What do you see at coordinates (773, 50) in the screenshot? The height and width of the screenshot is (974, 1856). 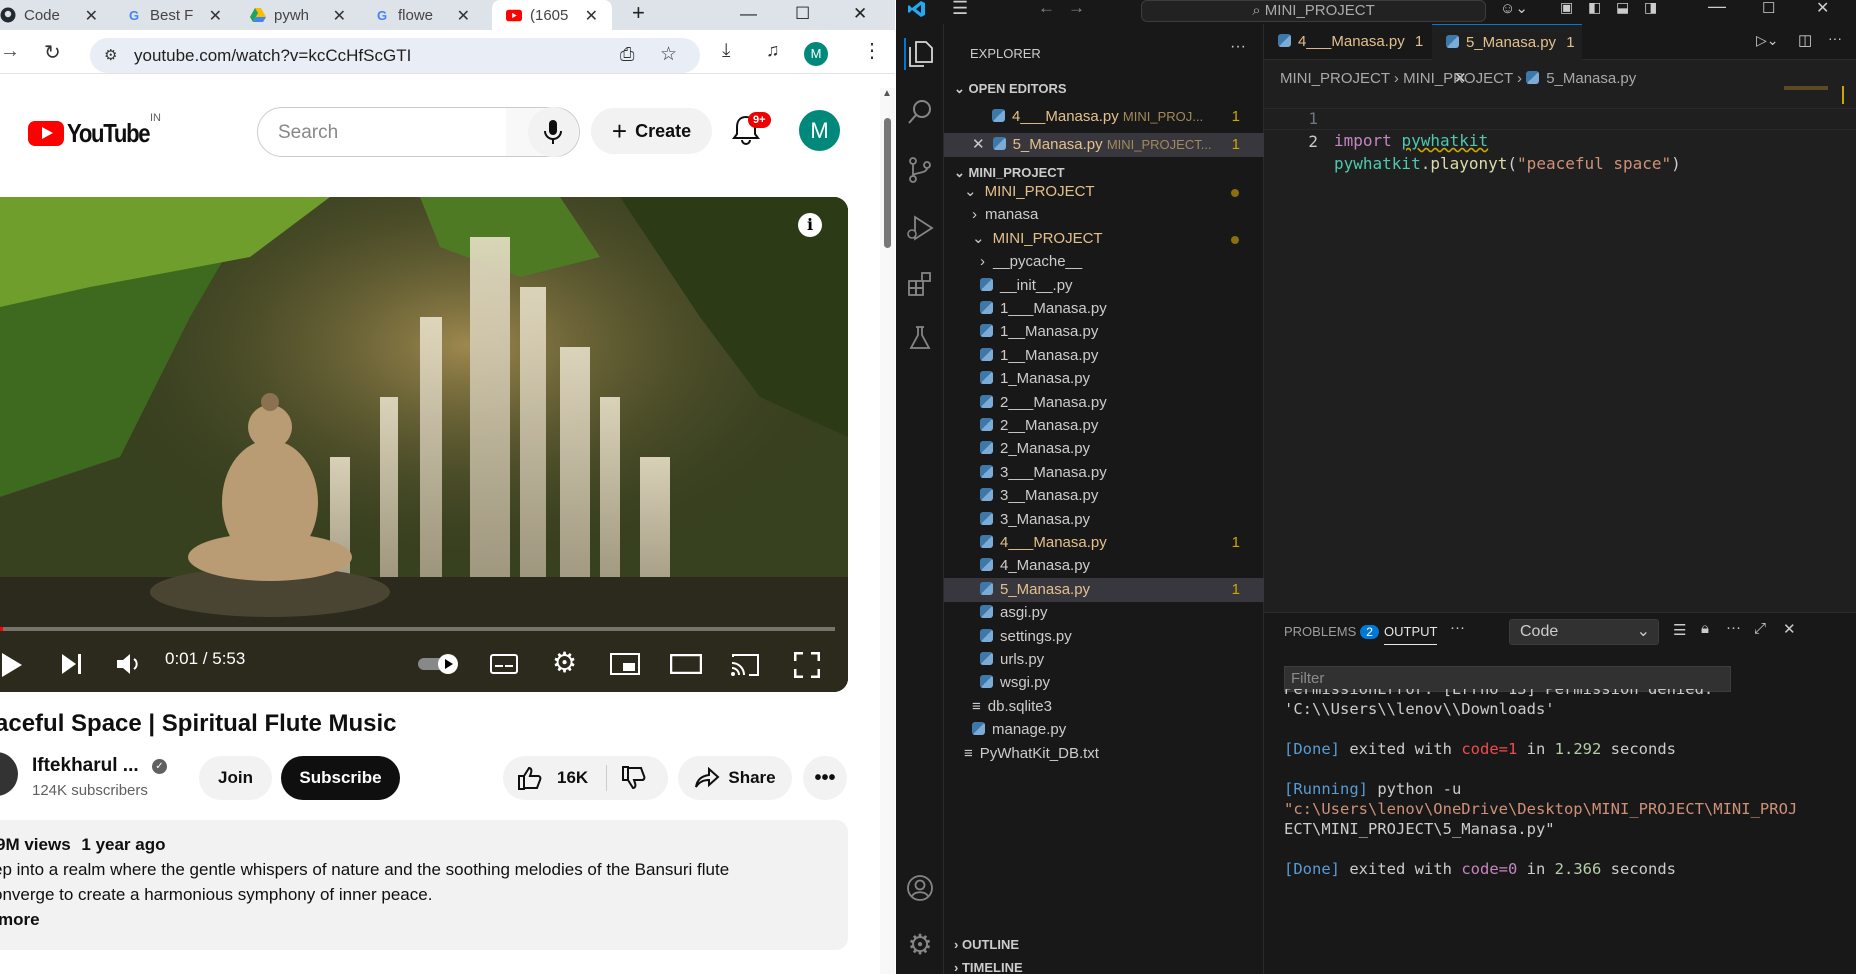 I see `media-control-icon: ♫` at bounding box center [773, 50].